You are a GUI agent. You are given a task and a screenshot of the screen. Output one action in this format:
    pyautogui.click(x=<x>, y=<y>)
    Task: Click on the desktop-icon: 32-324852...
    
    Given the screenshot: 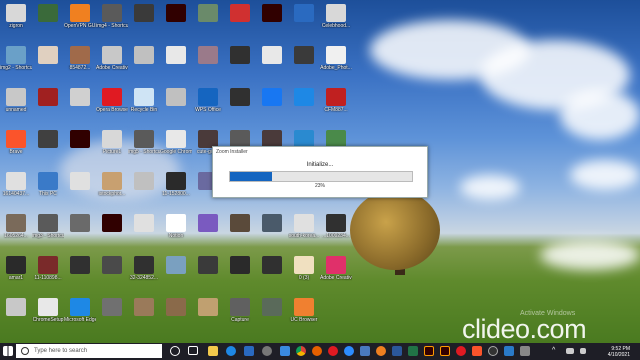 What is the action you would take?
    pyautogui.click(x=144, y=268)
    